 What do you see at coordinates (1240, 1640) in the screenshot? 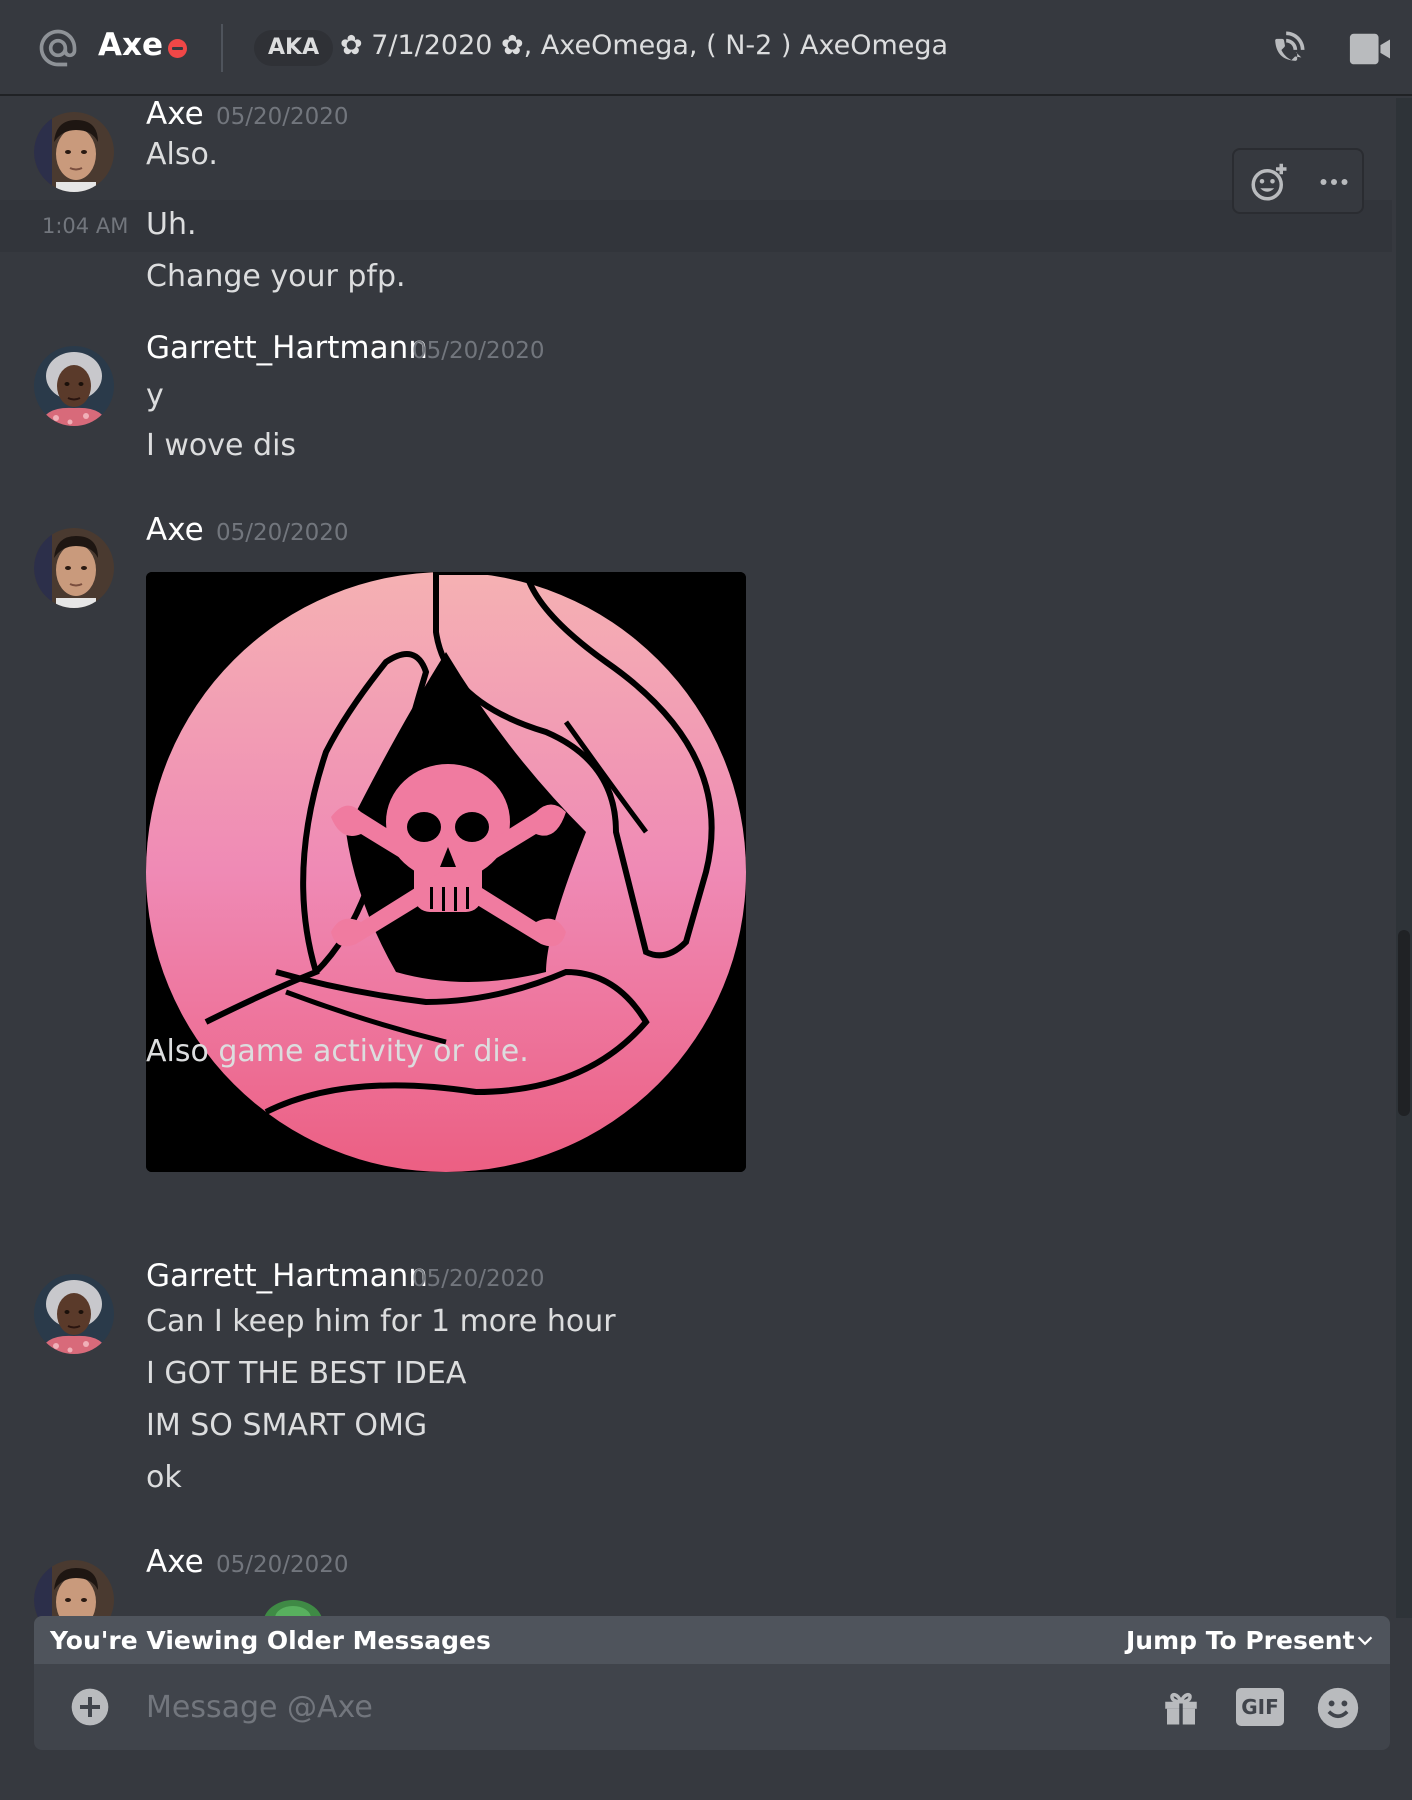
I see `jump-to-present-button: Jump To Present` at bounding box center [1240, 1640].